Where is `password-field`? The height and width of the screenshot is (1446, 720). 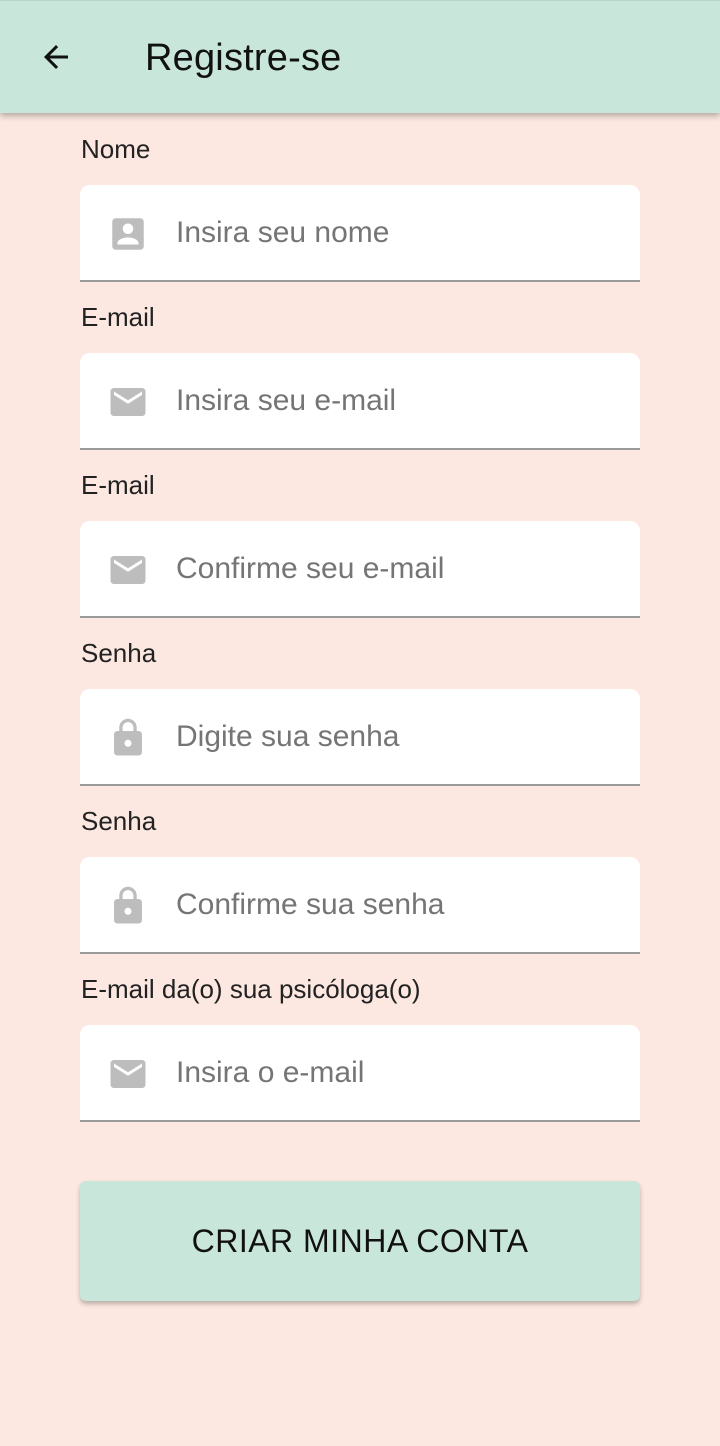
password-field is located at coordinates (360, 737).